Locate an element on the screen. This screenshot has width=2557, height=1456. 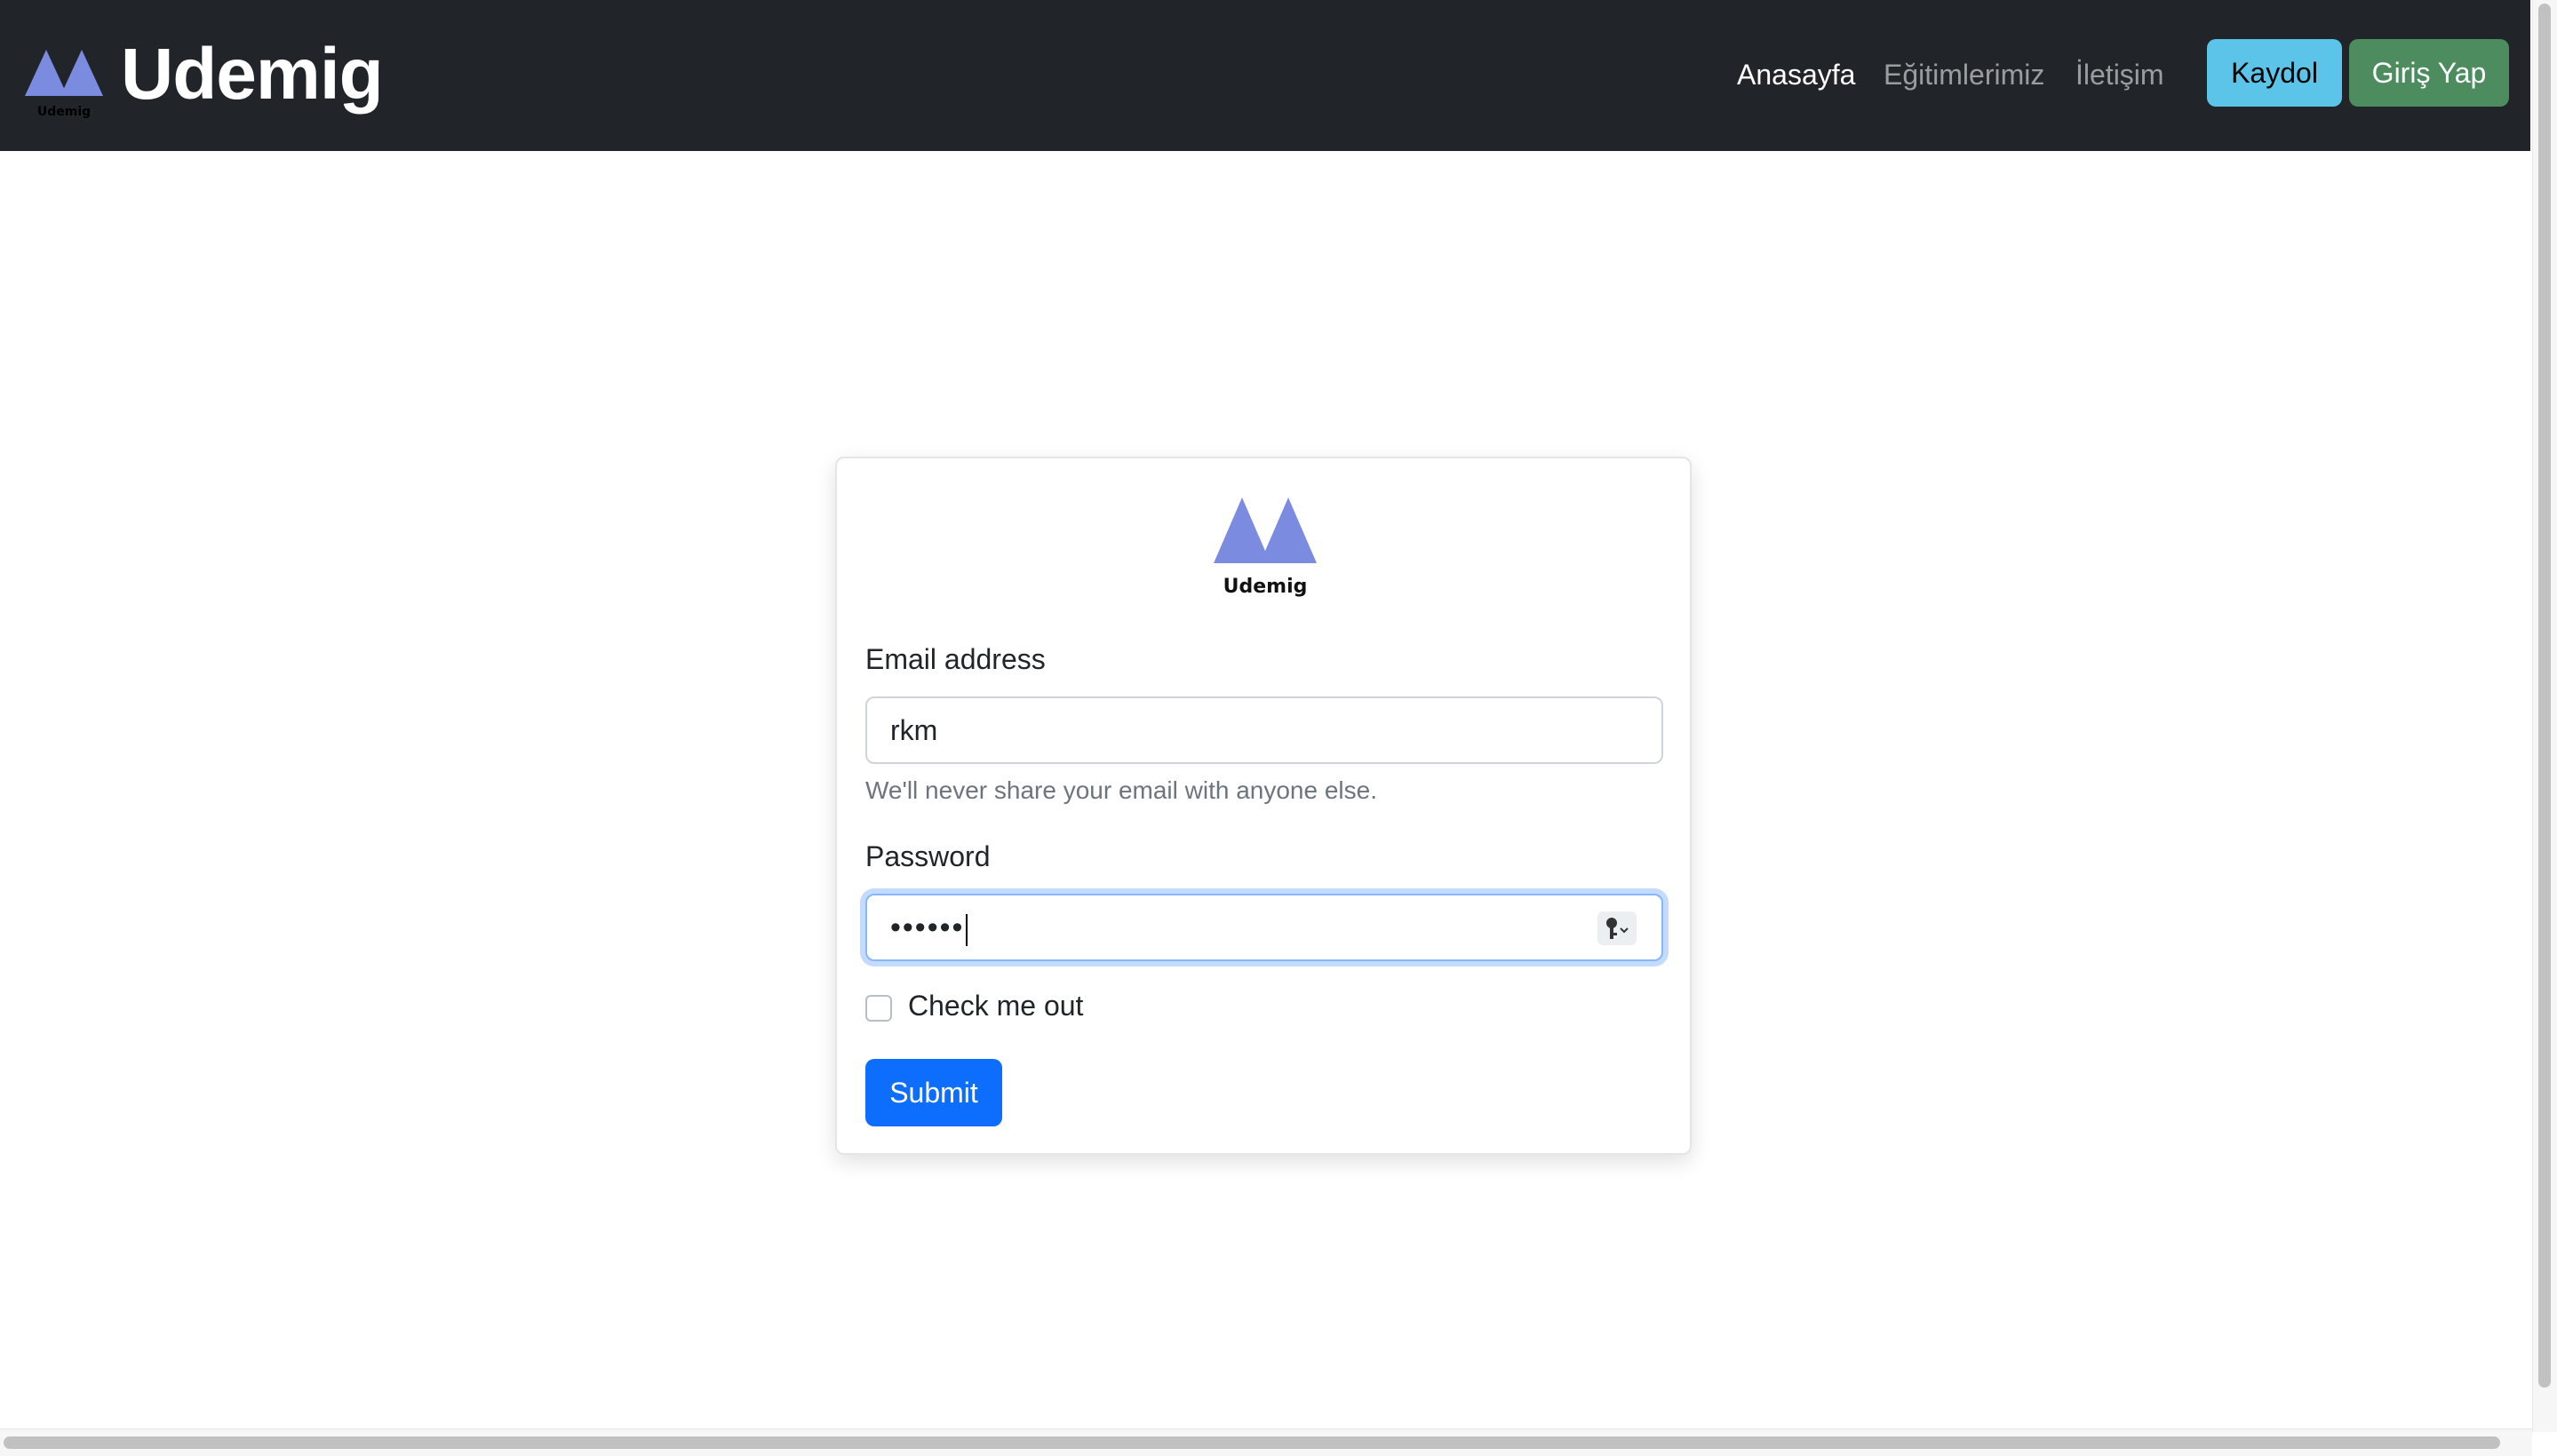
email-label: Email address is located at coordinates (955, 659).